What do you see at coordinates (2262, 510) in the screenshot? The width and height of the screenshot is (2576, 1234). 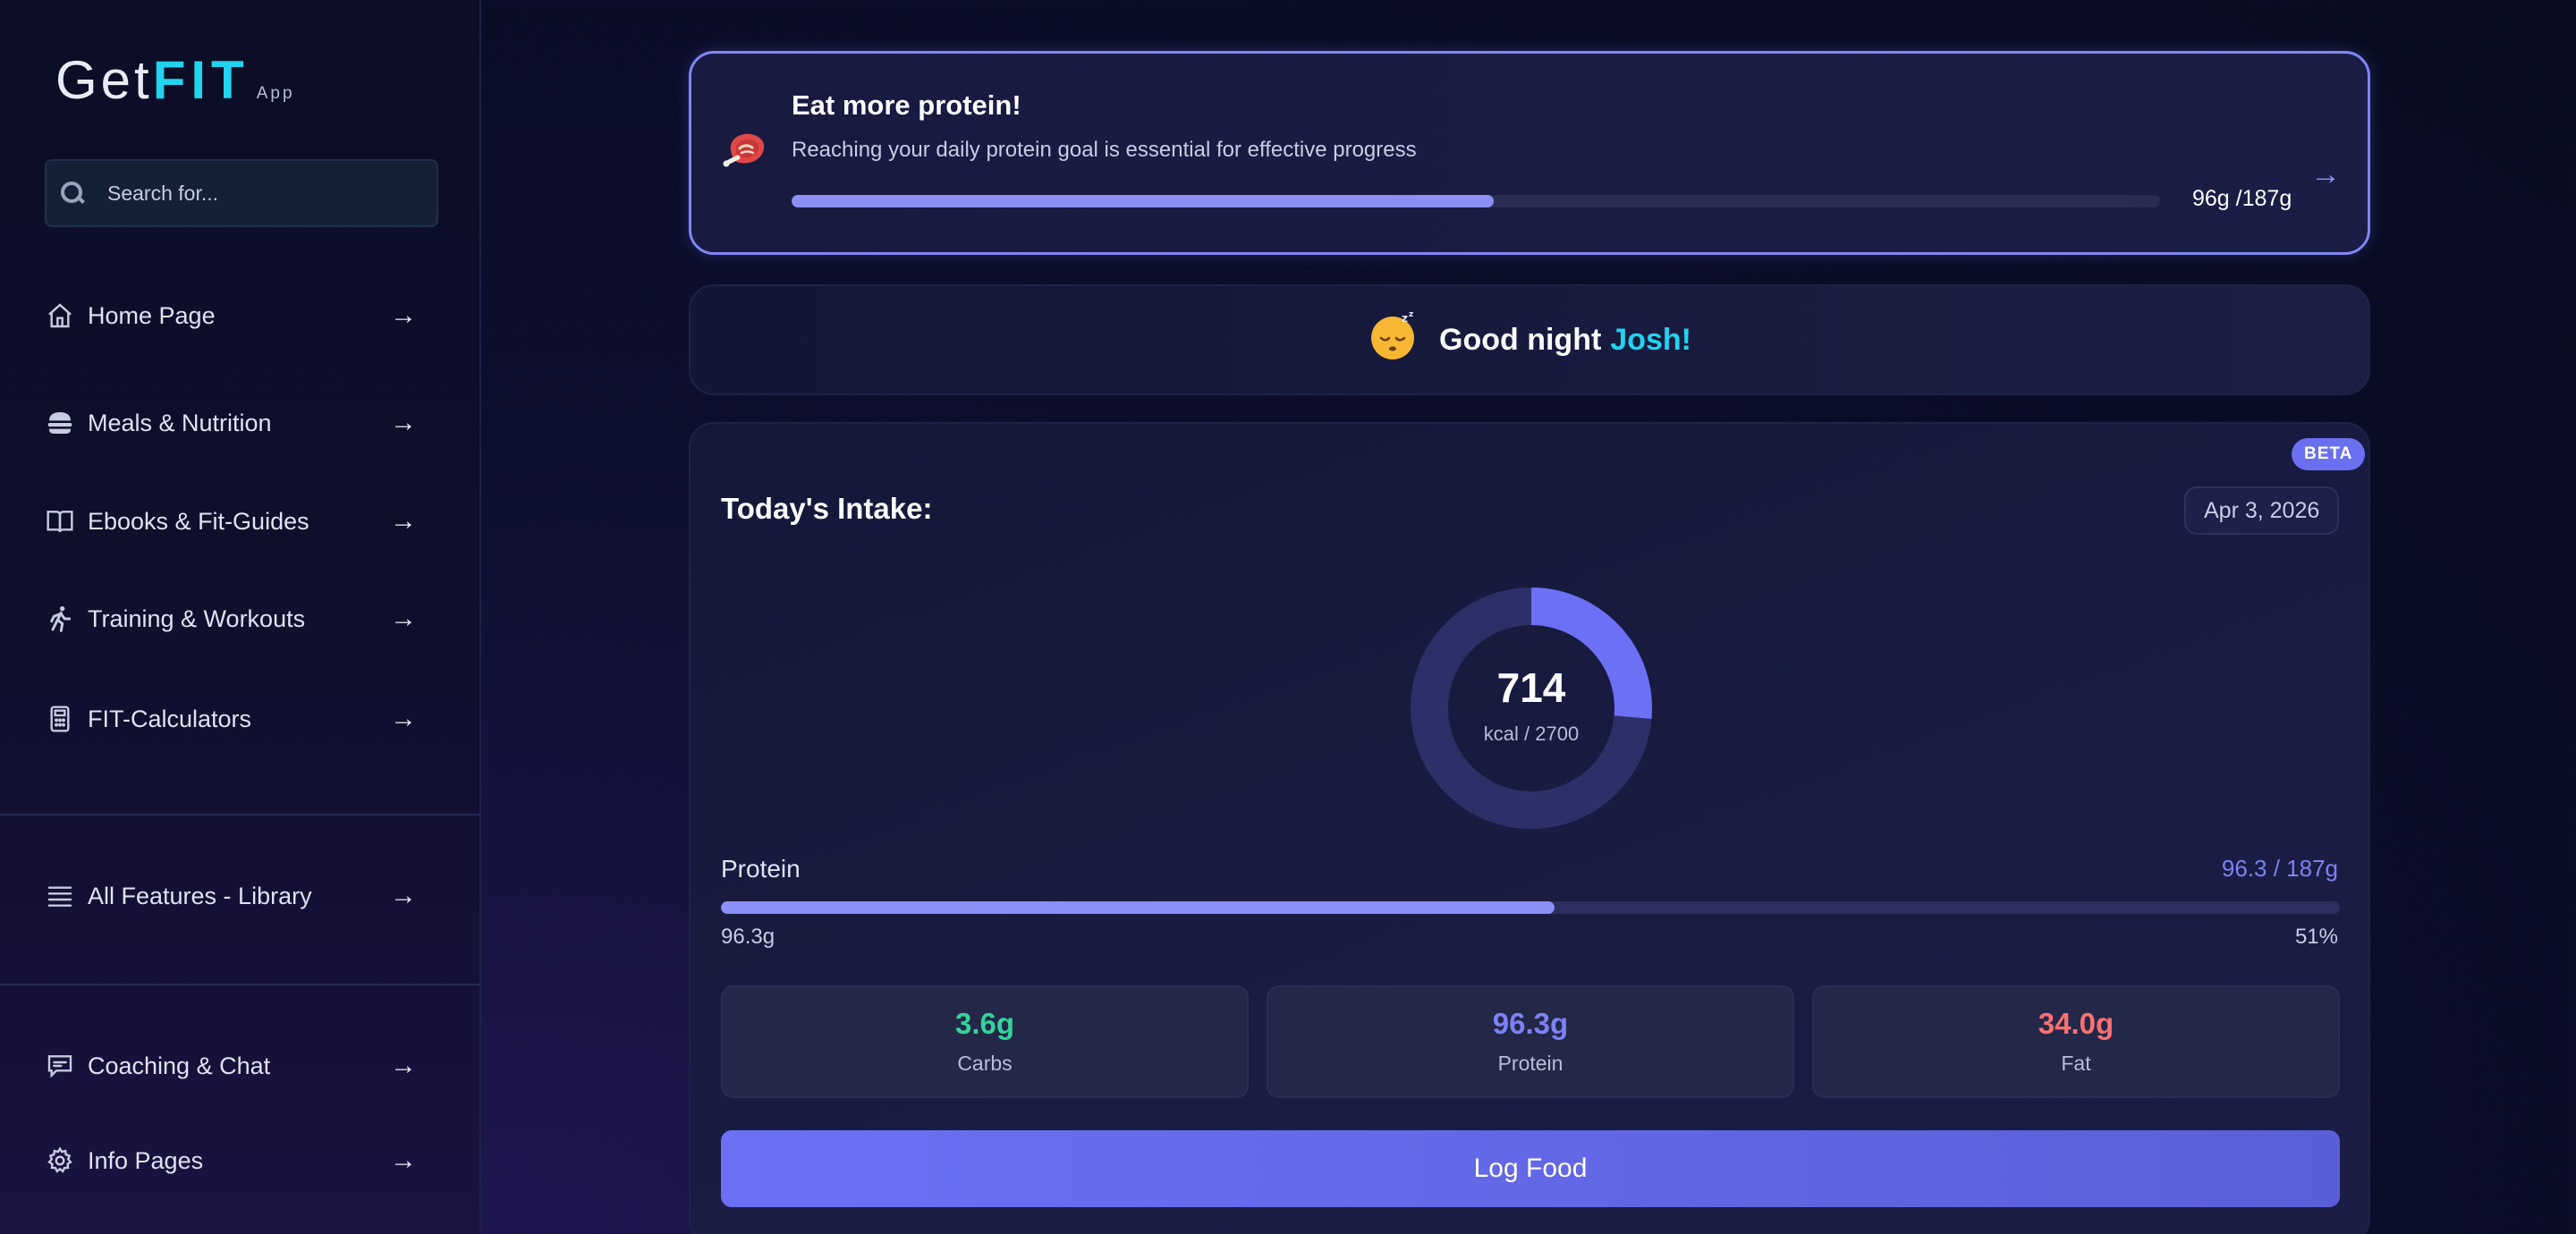 I see `date-selector: Apr 3, 2026` at bounding box center [2262, 510].